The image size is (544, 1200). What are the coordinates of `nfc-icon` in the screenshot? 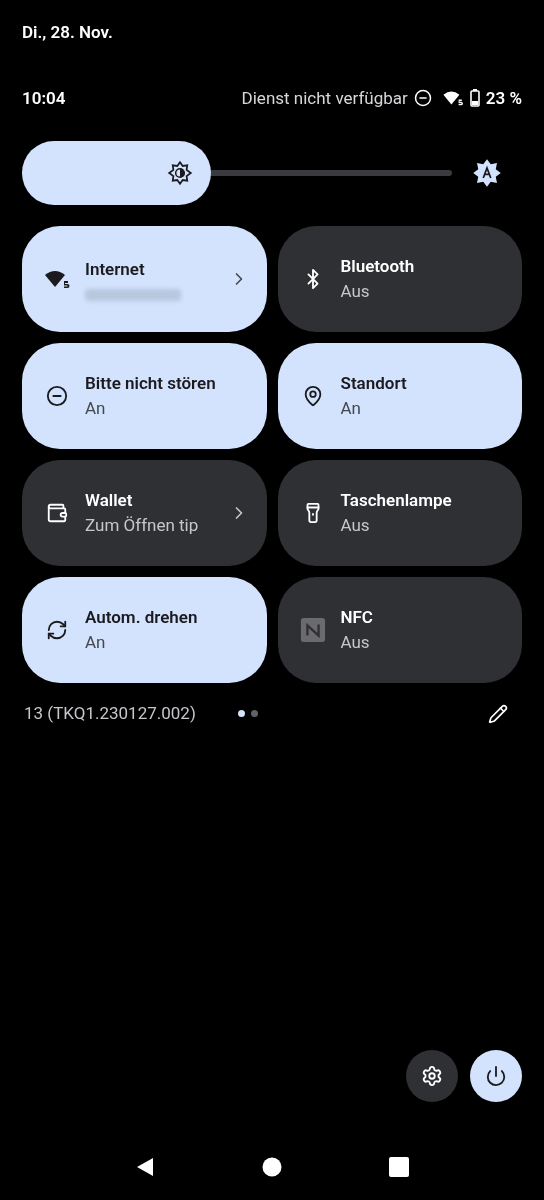 It's located at (312, 630).